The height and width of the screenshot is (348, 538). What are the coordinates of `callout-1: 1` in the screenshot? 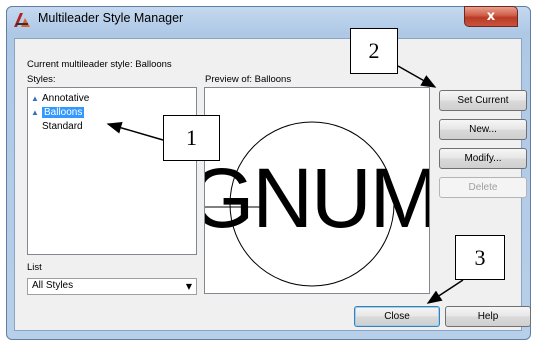 It's located at (191, 138).